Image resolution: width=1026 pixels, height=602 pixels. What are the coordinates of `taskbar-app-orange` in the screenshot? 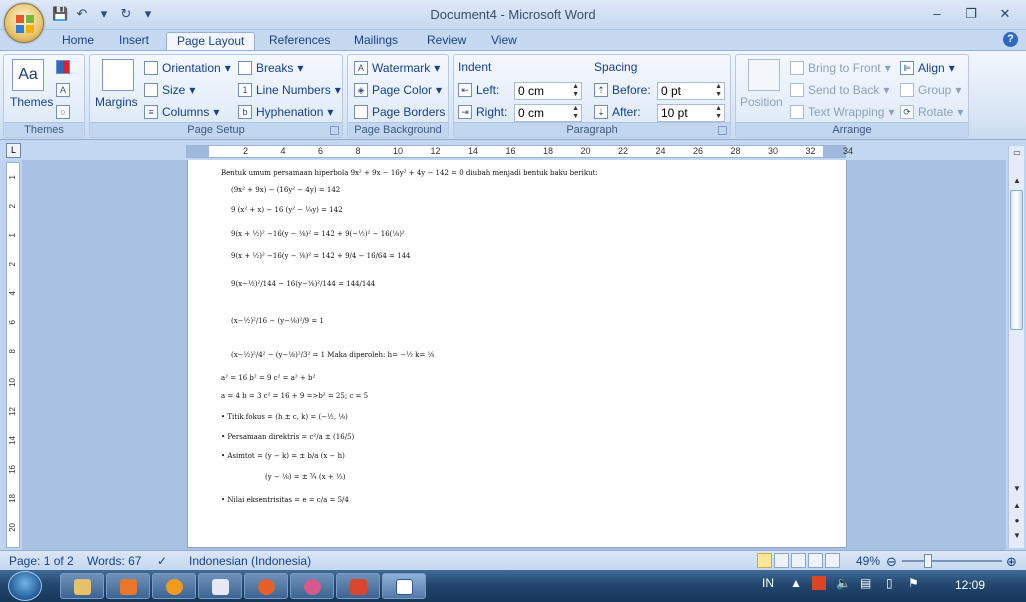 It's located at (174, 586).